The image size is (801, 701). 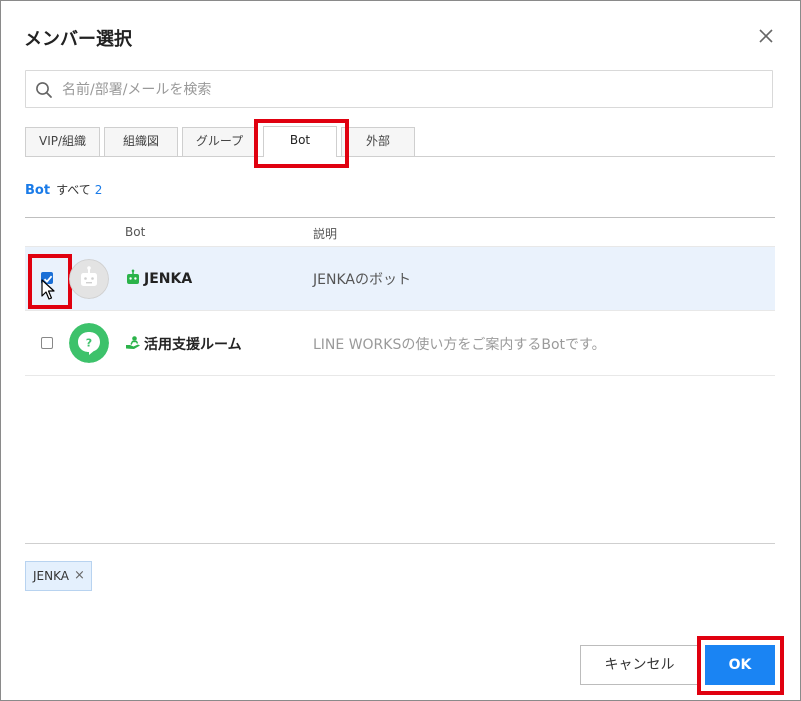 I want to click on ok-button: OK, so click(x=740, y=665).